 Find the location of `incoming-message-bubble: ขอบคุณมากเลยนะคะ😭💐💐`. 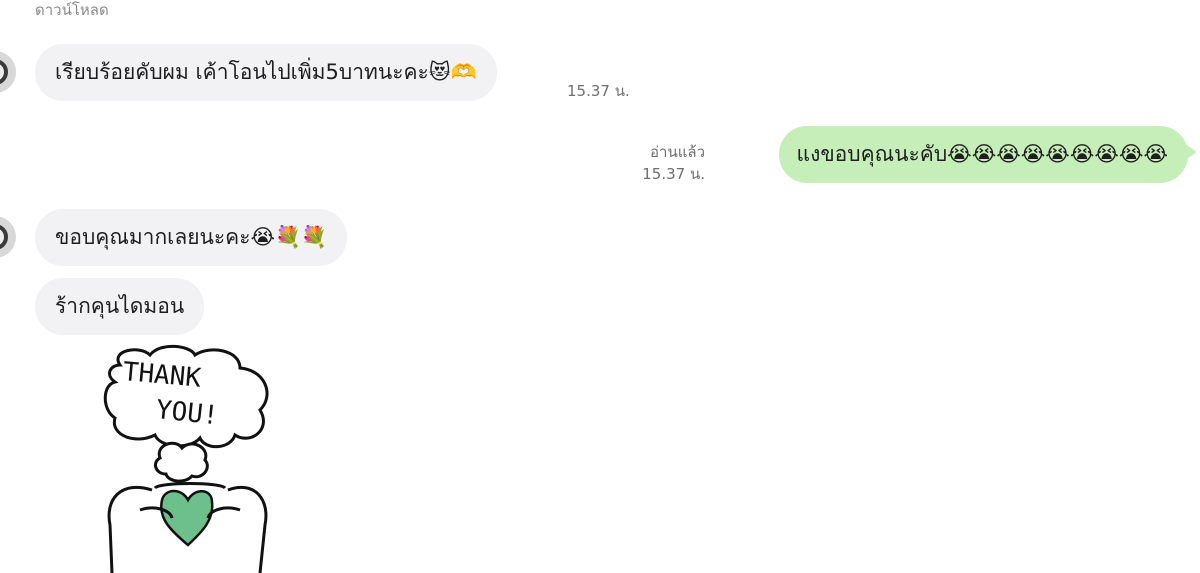

incoming-message-bubble: ขอบคุณมากเลยนะคะ😭💐💐 is located at coordinates (191, 237).